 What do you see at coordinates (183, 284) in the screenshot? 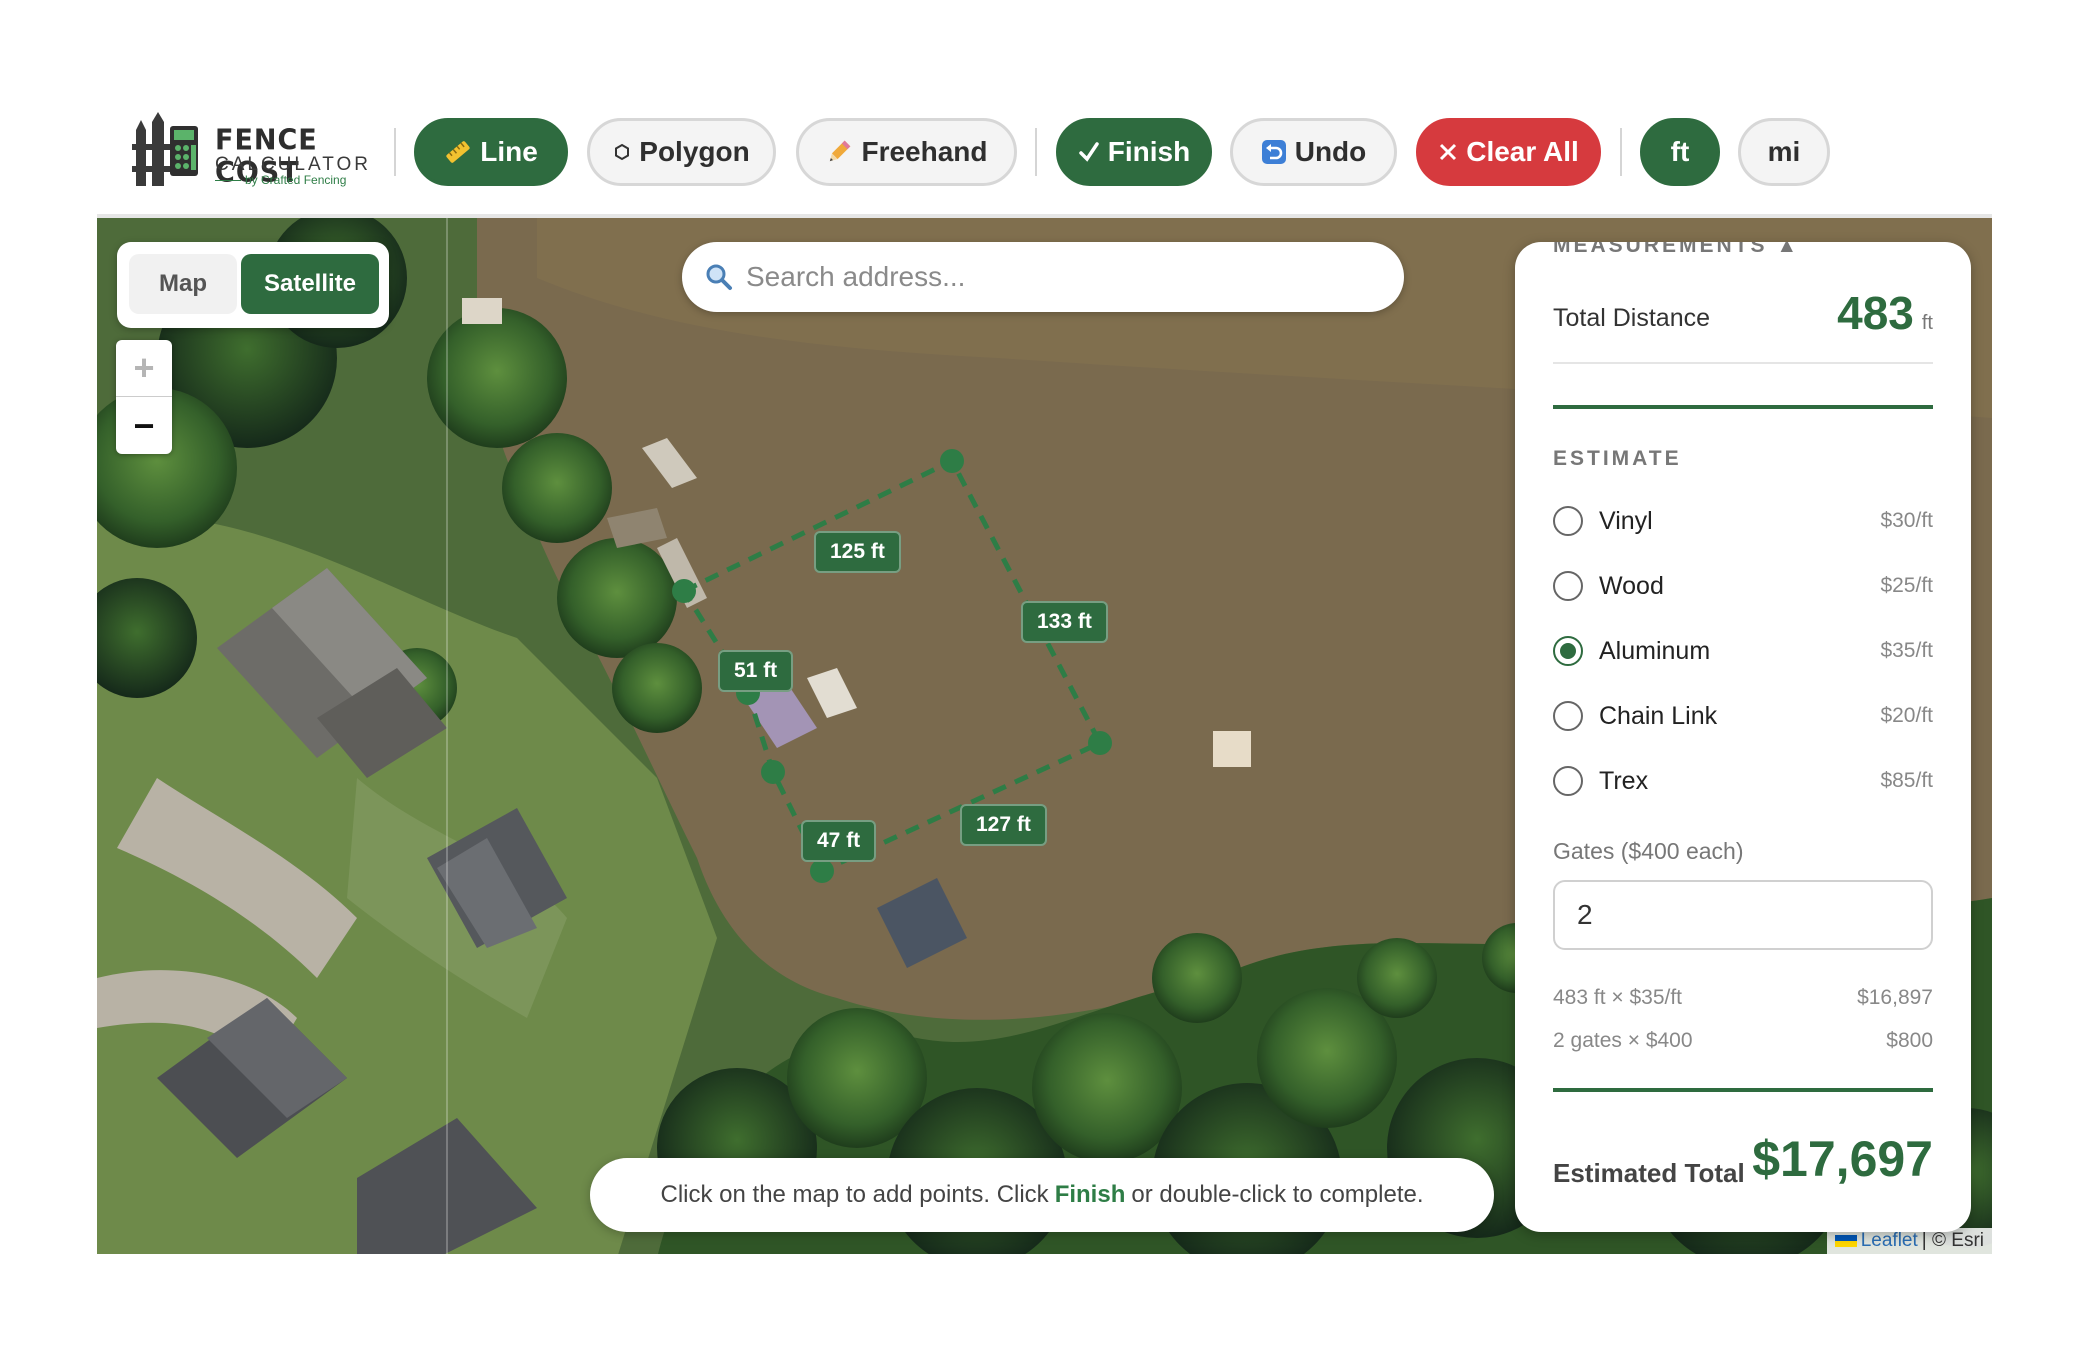
I see `map-layer-button: Map` at bounding box center [183, 284].